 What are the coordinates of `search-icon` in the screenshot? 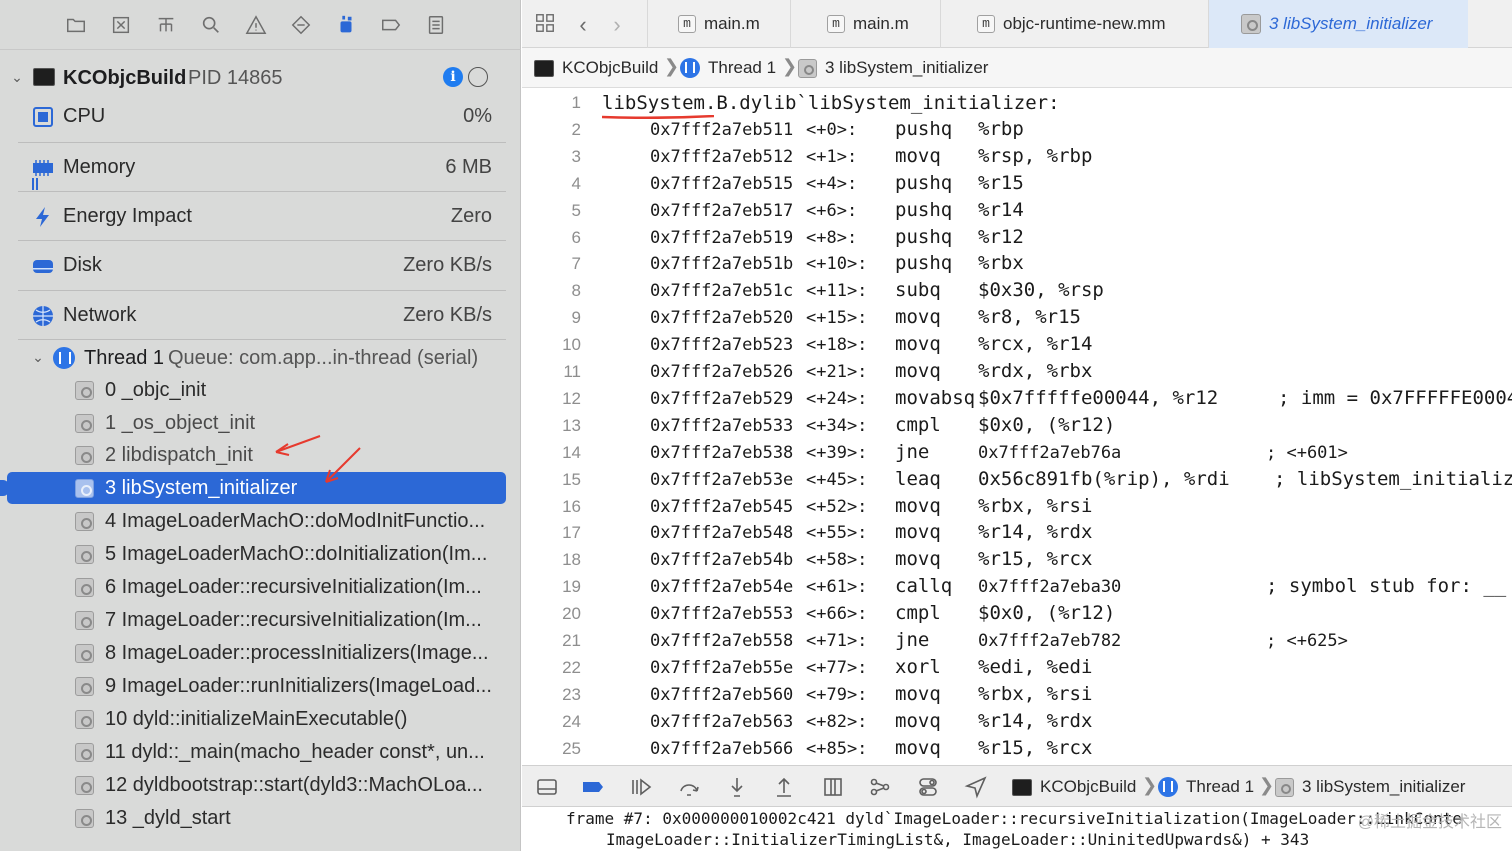 It's located at (211, 25).